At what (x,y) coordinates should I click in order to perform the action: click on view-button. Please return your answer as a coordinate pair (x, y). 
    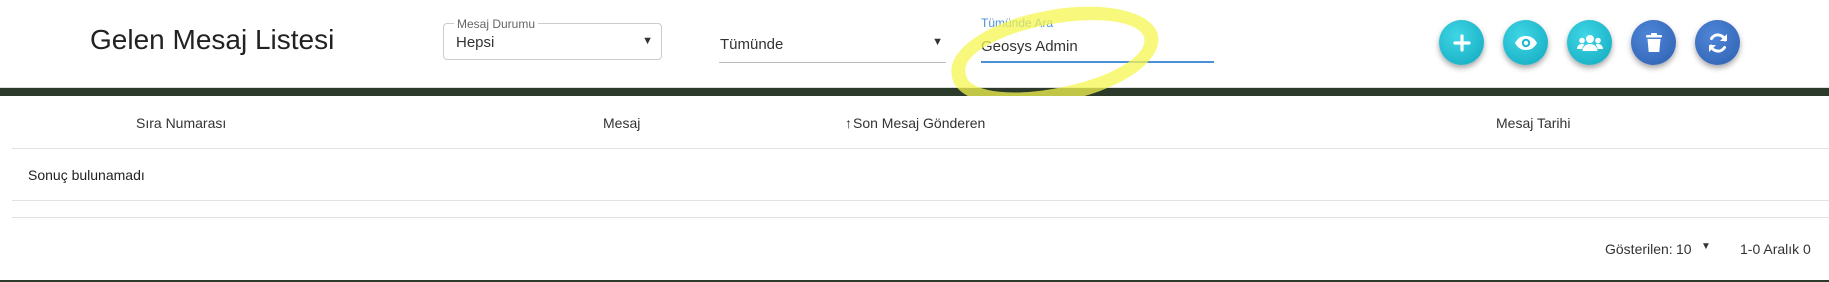
    Looking at the image, I should click on (1525, 42).